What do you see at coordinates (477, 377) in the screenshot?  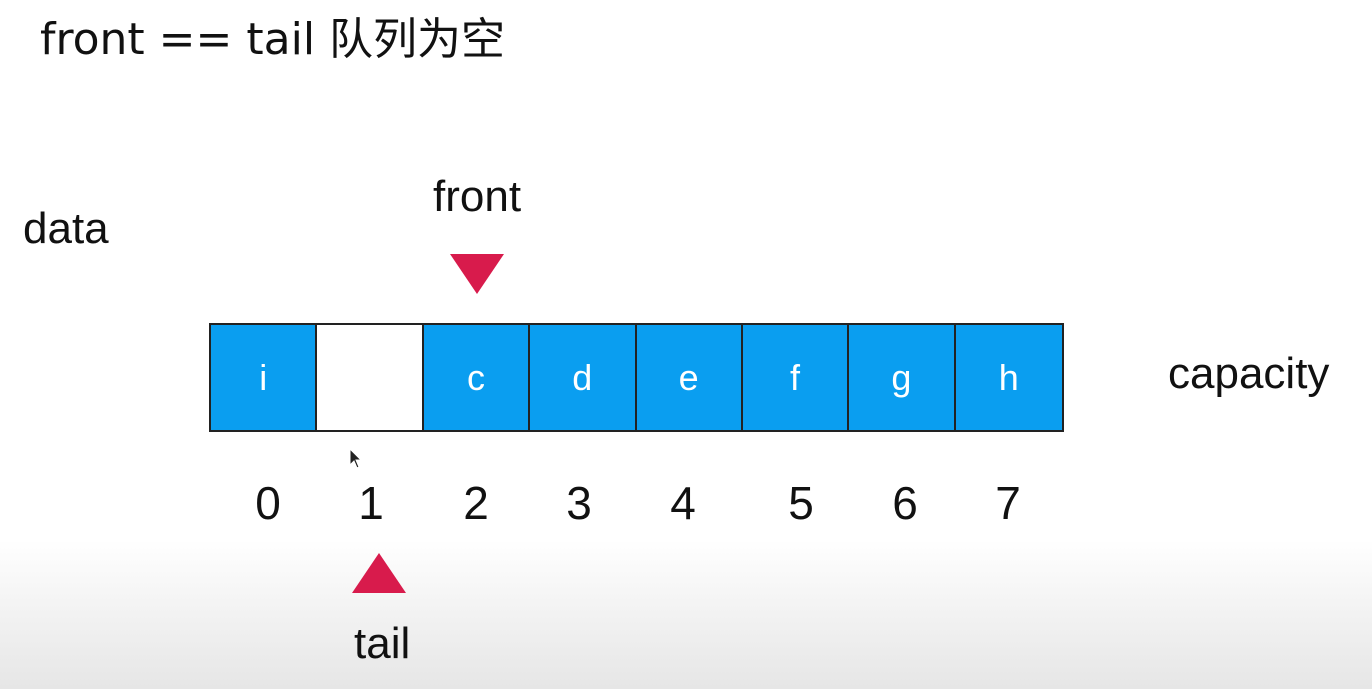 I see `array-cell-2: c` at bounding box center [477, 377].